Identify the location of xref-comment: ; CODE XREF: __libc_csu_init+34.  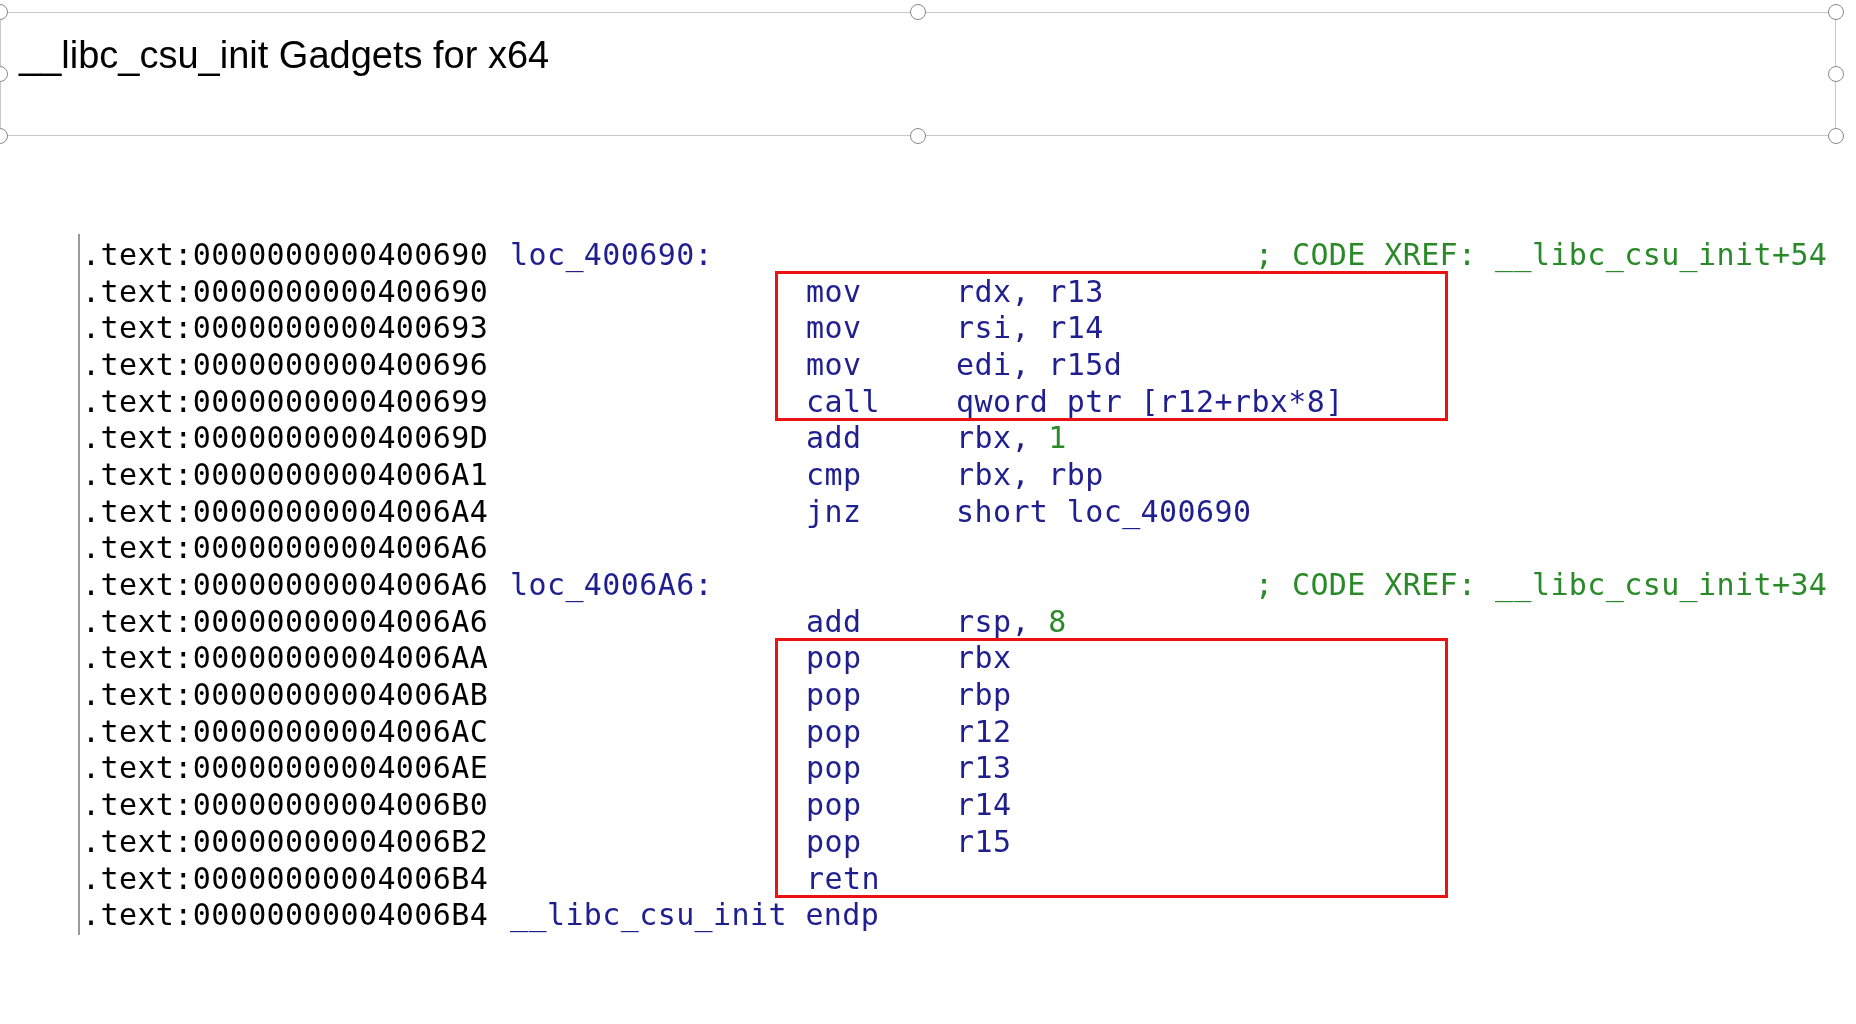
(1541, 585).